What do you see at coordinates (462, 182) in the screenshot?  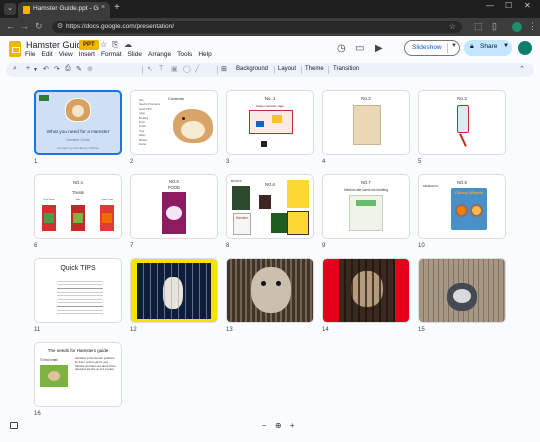 I see `slide-title: NO.8` at bounding box center [462, 182].